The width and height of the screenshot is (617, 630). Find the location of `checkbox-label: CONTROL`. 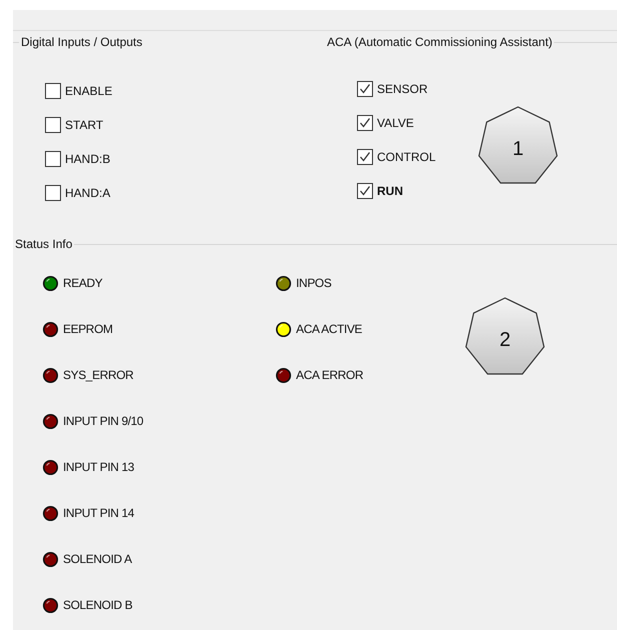

checkbox-label: CONTROL is located at coordinates (406, 157).